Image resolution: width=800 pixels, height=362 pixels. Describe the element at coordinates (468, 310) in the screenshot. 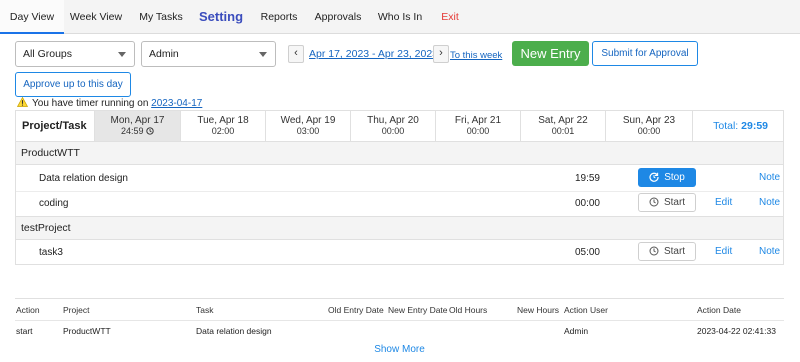

I see `log-header-cell: Old Hours` at that location.